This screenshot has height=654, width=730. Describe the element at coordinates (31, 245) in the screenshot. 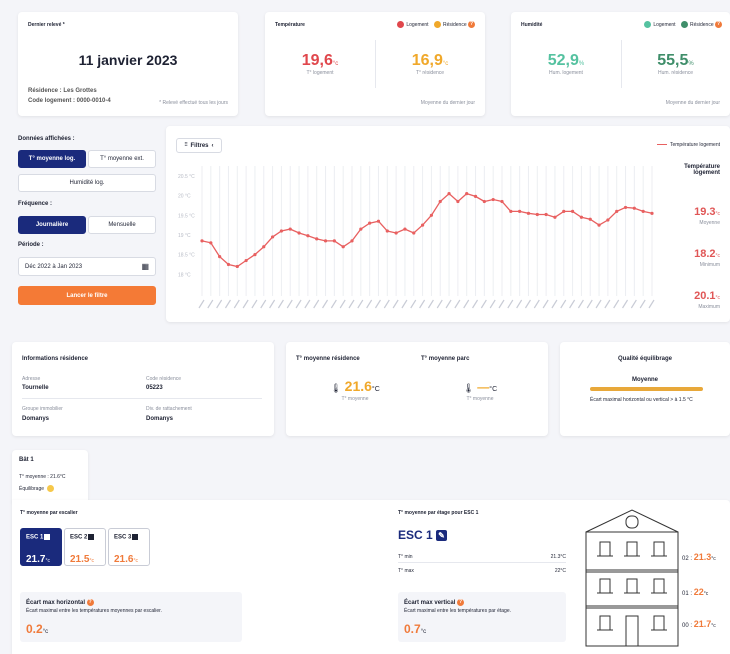

I see `periode-label: Période :` at that location.